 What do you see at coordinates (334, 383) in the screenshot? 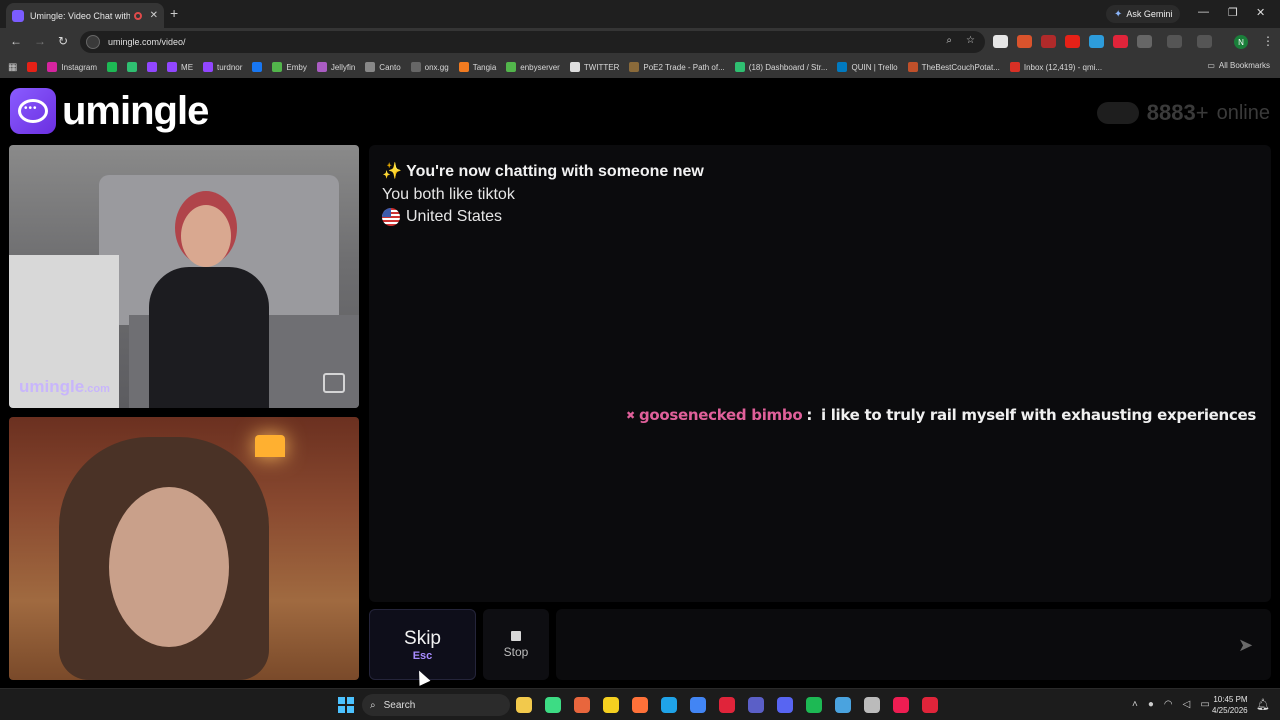
I see `report-flag-icon` at bounding box center [334, 383].